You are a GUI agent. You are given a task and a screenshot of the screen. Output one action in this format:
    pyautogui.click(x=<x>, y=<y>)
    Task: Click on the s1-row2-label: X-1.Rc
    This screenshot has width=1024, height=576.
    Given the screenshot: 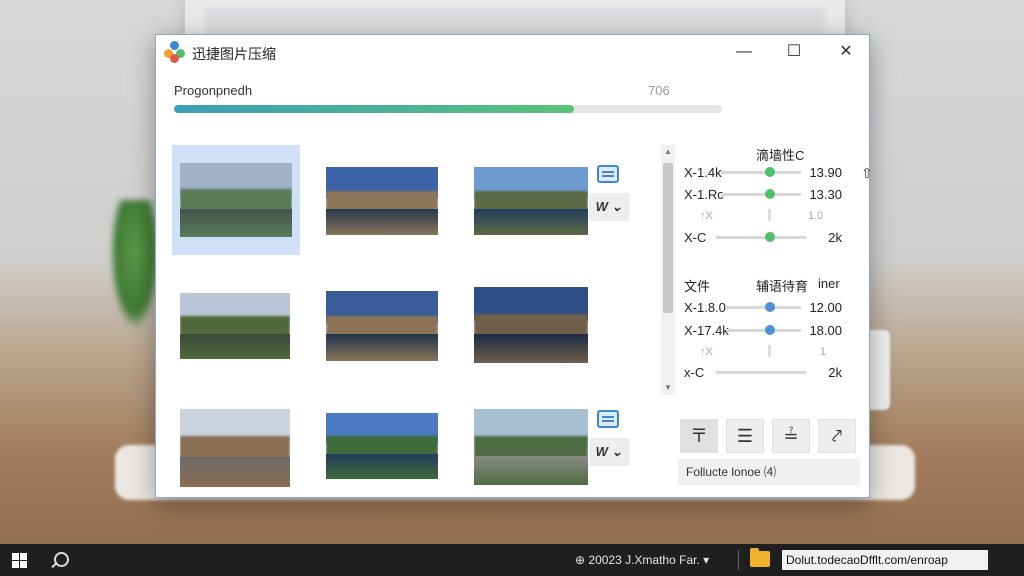 What is the action you would take?
    pyautogui.click(x=704, y=194)
    